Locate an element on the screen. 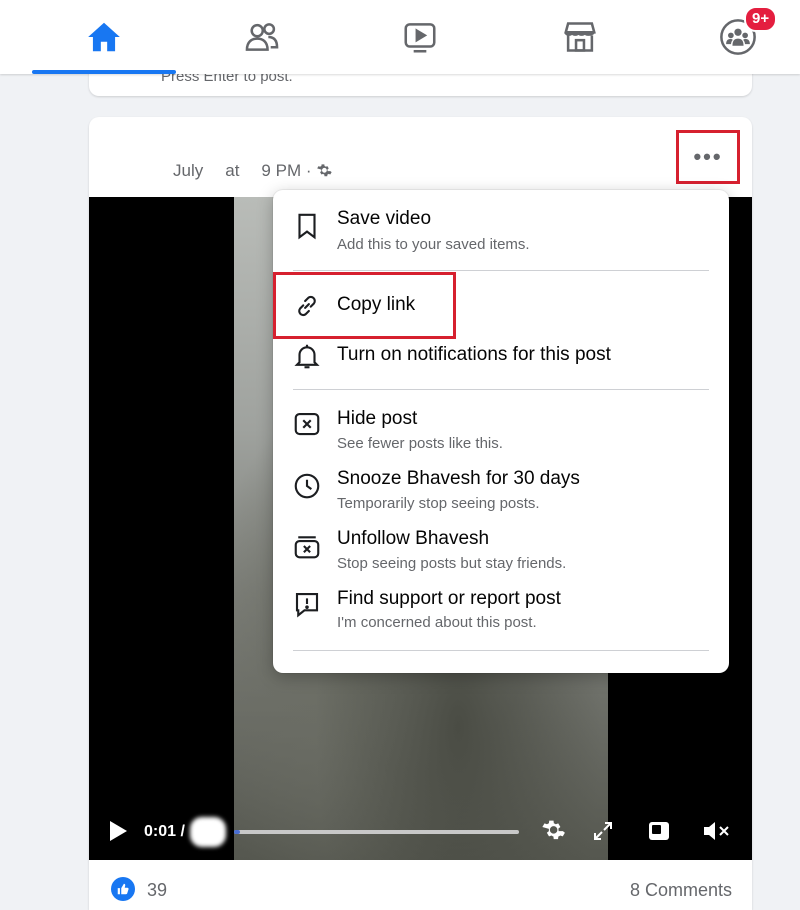 The width and height of the screenshot is (800, 910). friends-icon is located at coordinates (262, 37).